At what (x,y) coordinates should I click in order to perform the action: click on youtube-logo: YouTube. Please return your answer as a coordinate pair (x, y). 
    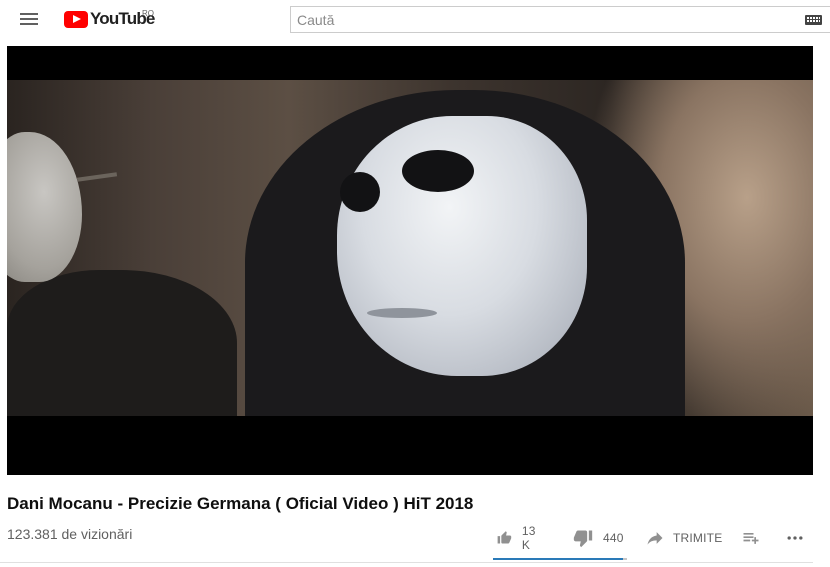
    Looking at the image, I should click on (109, 19).